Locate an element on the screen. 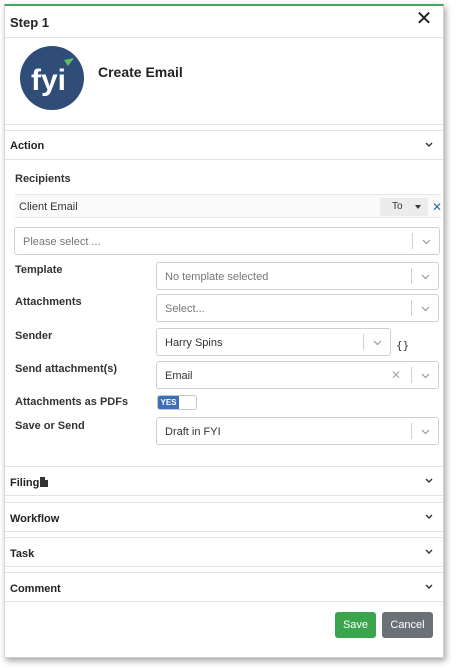  attachments-pdf-toggle: YES is located at coordinates (177, 402).